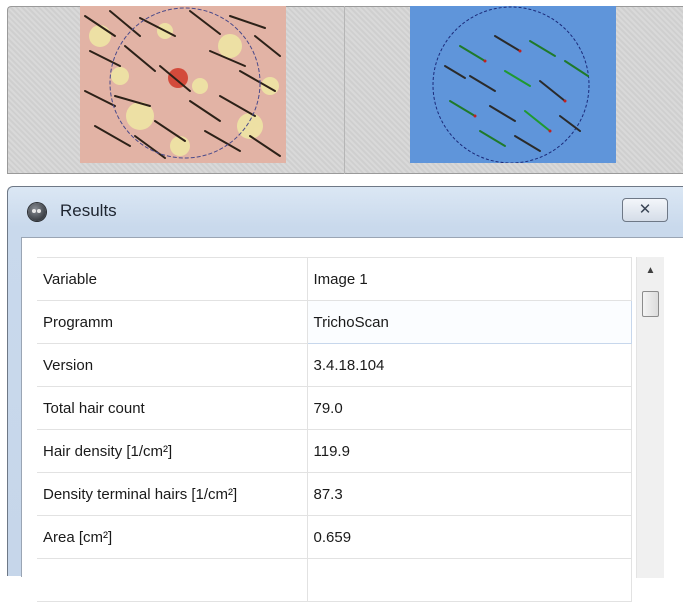  What do you see at coordinates (172, 537) in the screenshot?
I see `variable-cell: Area [cm²]` at bounding box center [172, 537].